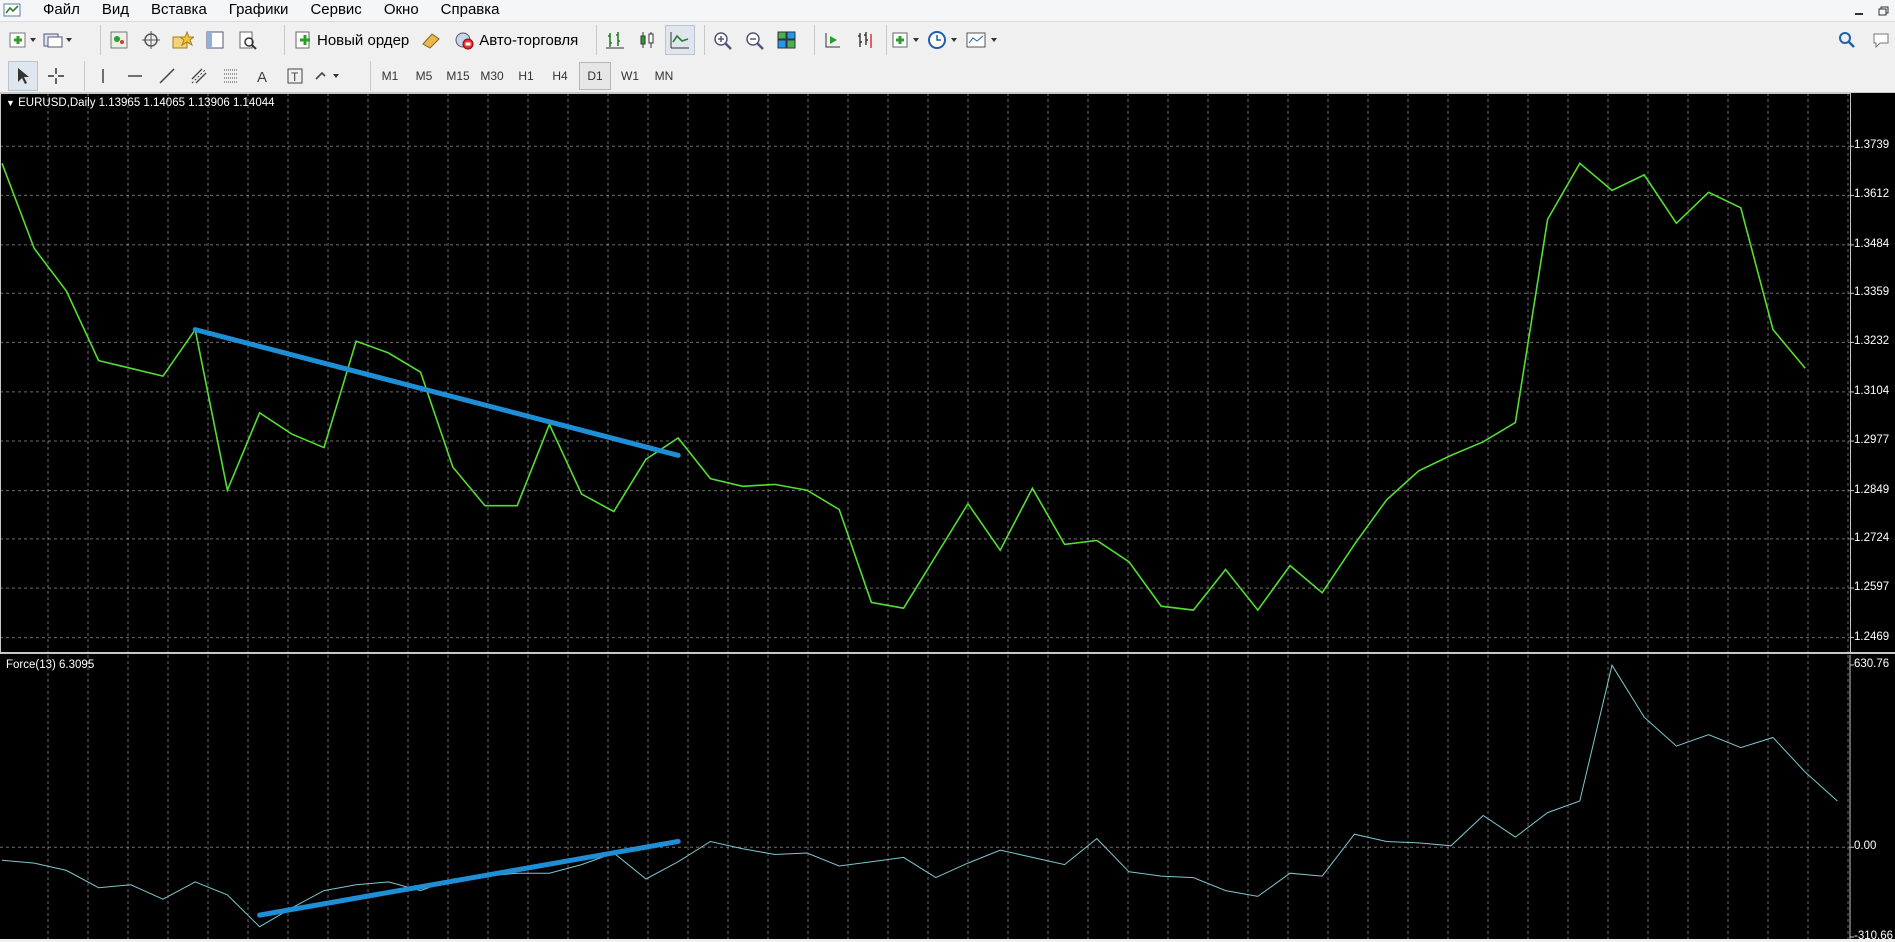 The width and height of the screenshot is (1895, 942). I want to click on market-watch-icon, so click(119, 40).